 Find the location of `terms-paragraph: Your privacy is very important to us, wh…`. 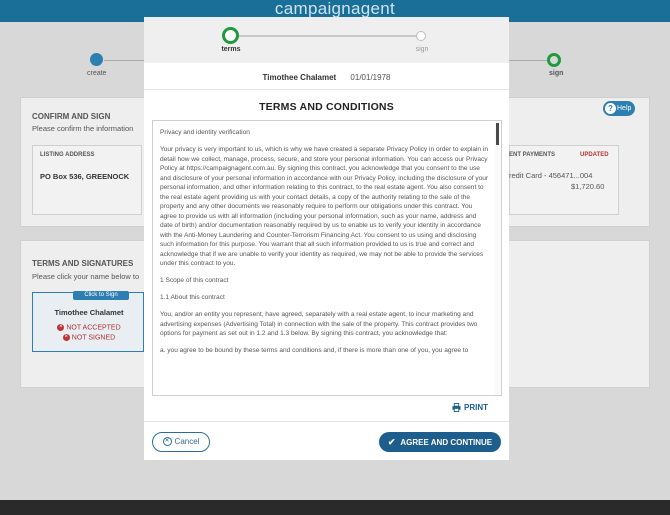

terms-paragraph: Your privacy is very important to us, wh… is located at coordinates (324, 206).